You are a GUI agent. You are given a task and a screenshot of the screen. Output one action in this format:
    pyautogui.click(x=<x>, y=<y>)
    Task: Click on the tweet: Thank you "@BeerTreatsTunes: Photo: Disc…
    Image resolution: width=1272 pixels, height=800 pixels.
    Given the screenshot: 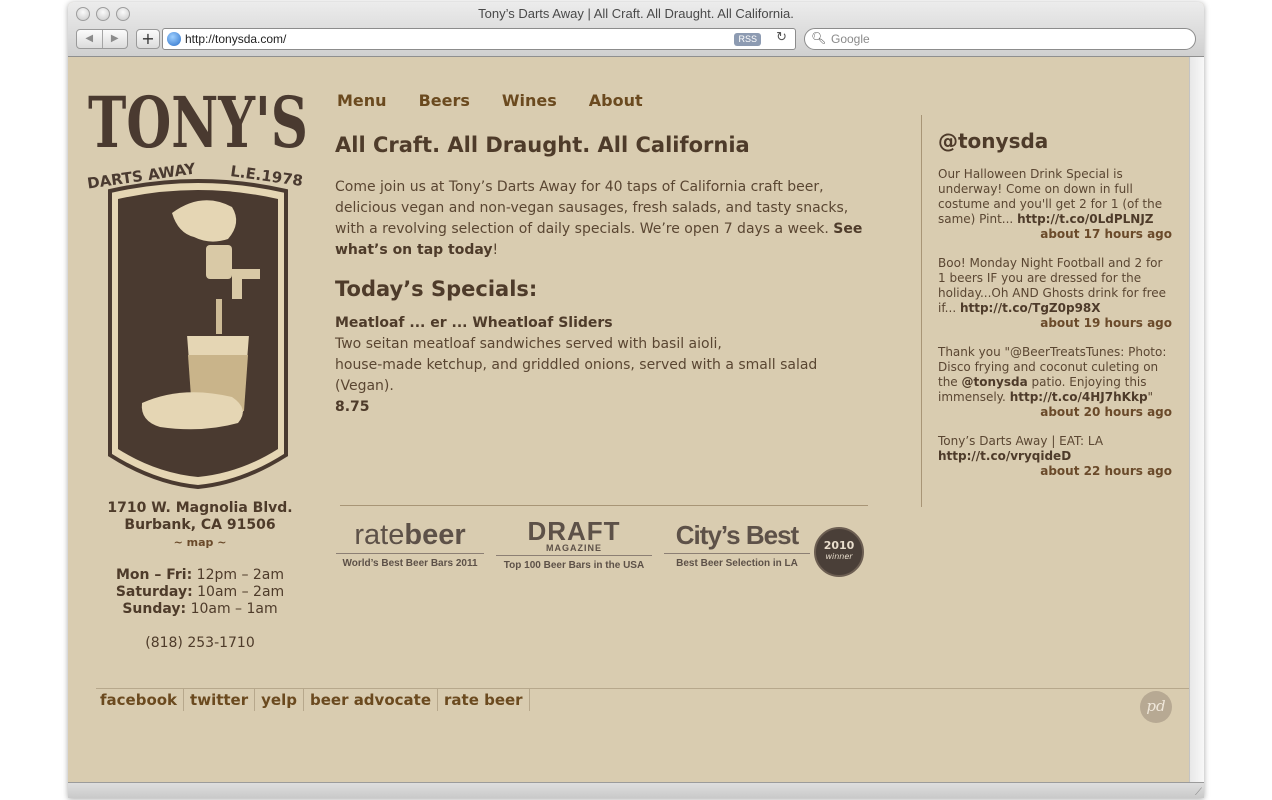 What is the action you would take?
    pyautogui.click(x=1055, y=382)
    